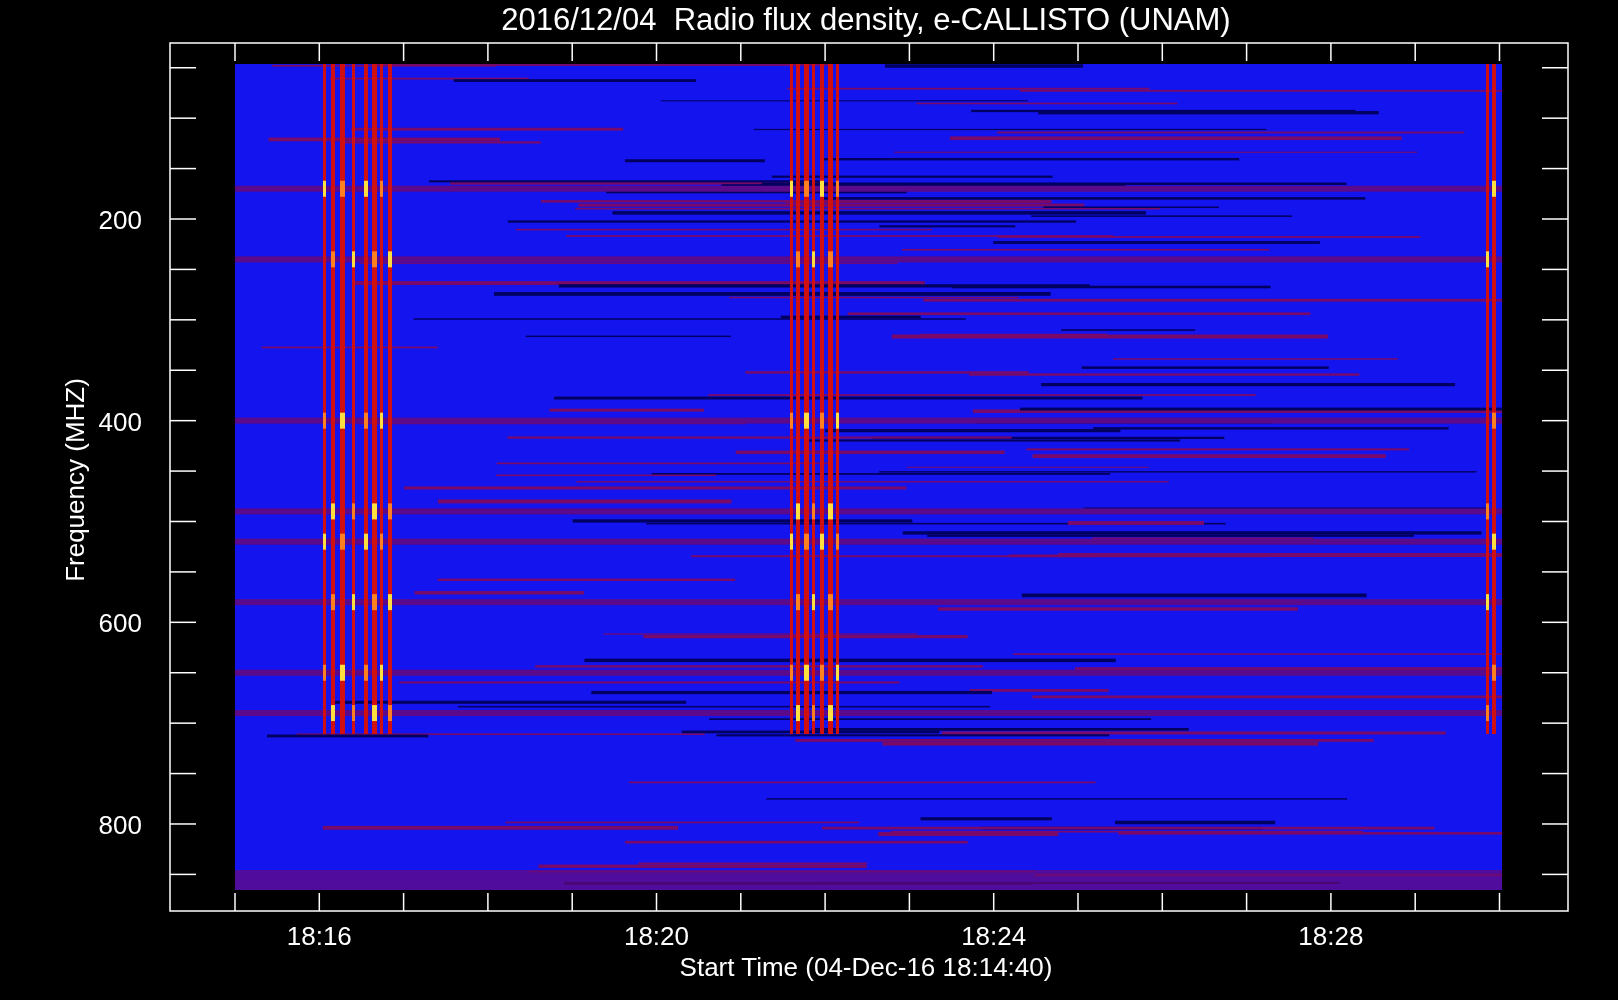 This screenshot has width=1618, height=1000. What do you see at coordinates (1331, 936) in the screenshot?
I see `x-tick-label: 18:28` at bounding box center [1331, 936].